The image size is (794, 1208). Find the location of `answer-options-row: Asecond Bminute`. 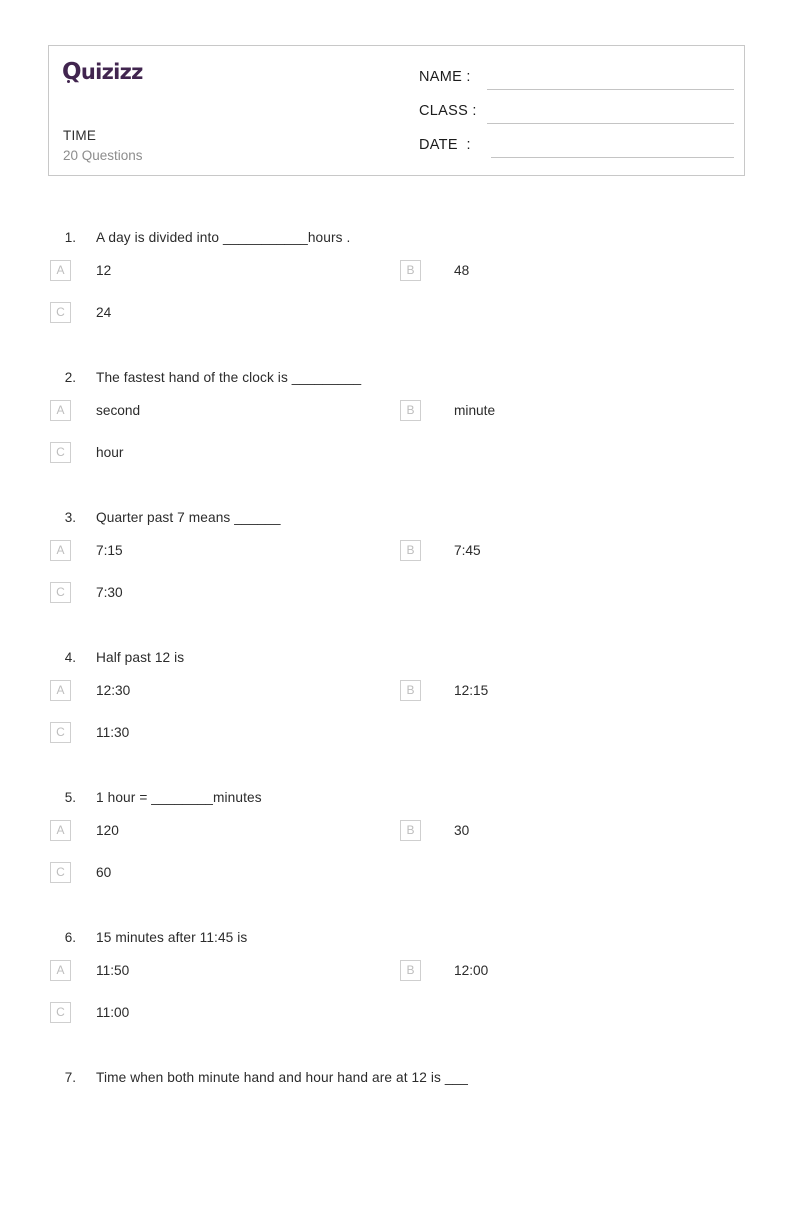

answer-options-row: Asecond Bminute is located at coordinates (397, 419).